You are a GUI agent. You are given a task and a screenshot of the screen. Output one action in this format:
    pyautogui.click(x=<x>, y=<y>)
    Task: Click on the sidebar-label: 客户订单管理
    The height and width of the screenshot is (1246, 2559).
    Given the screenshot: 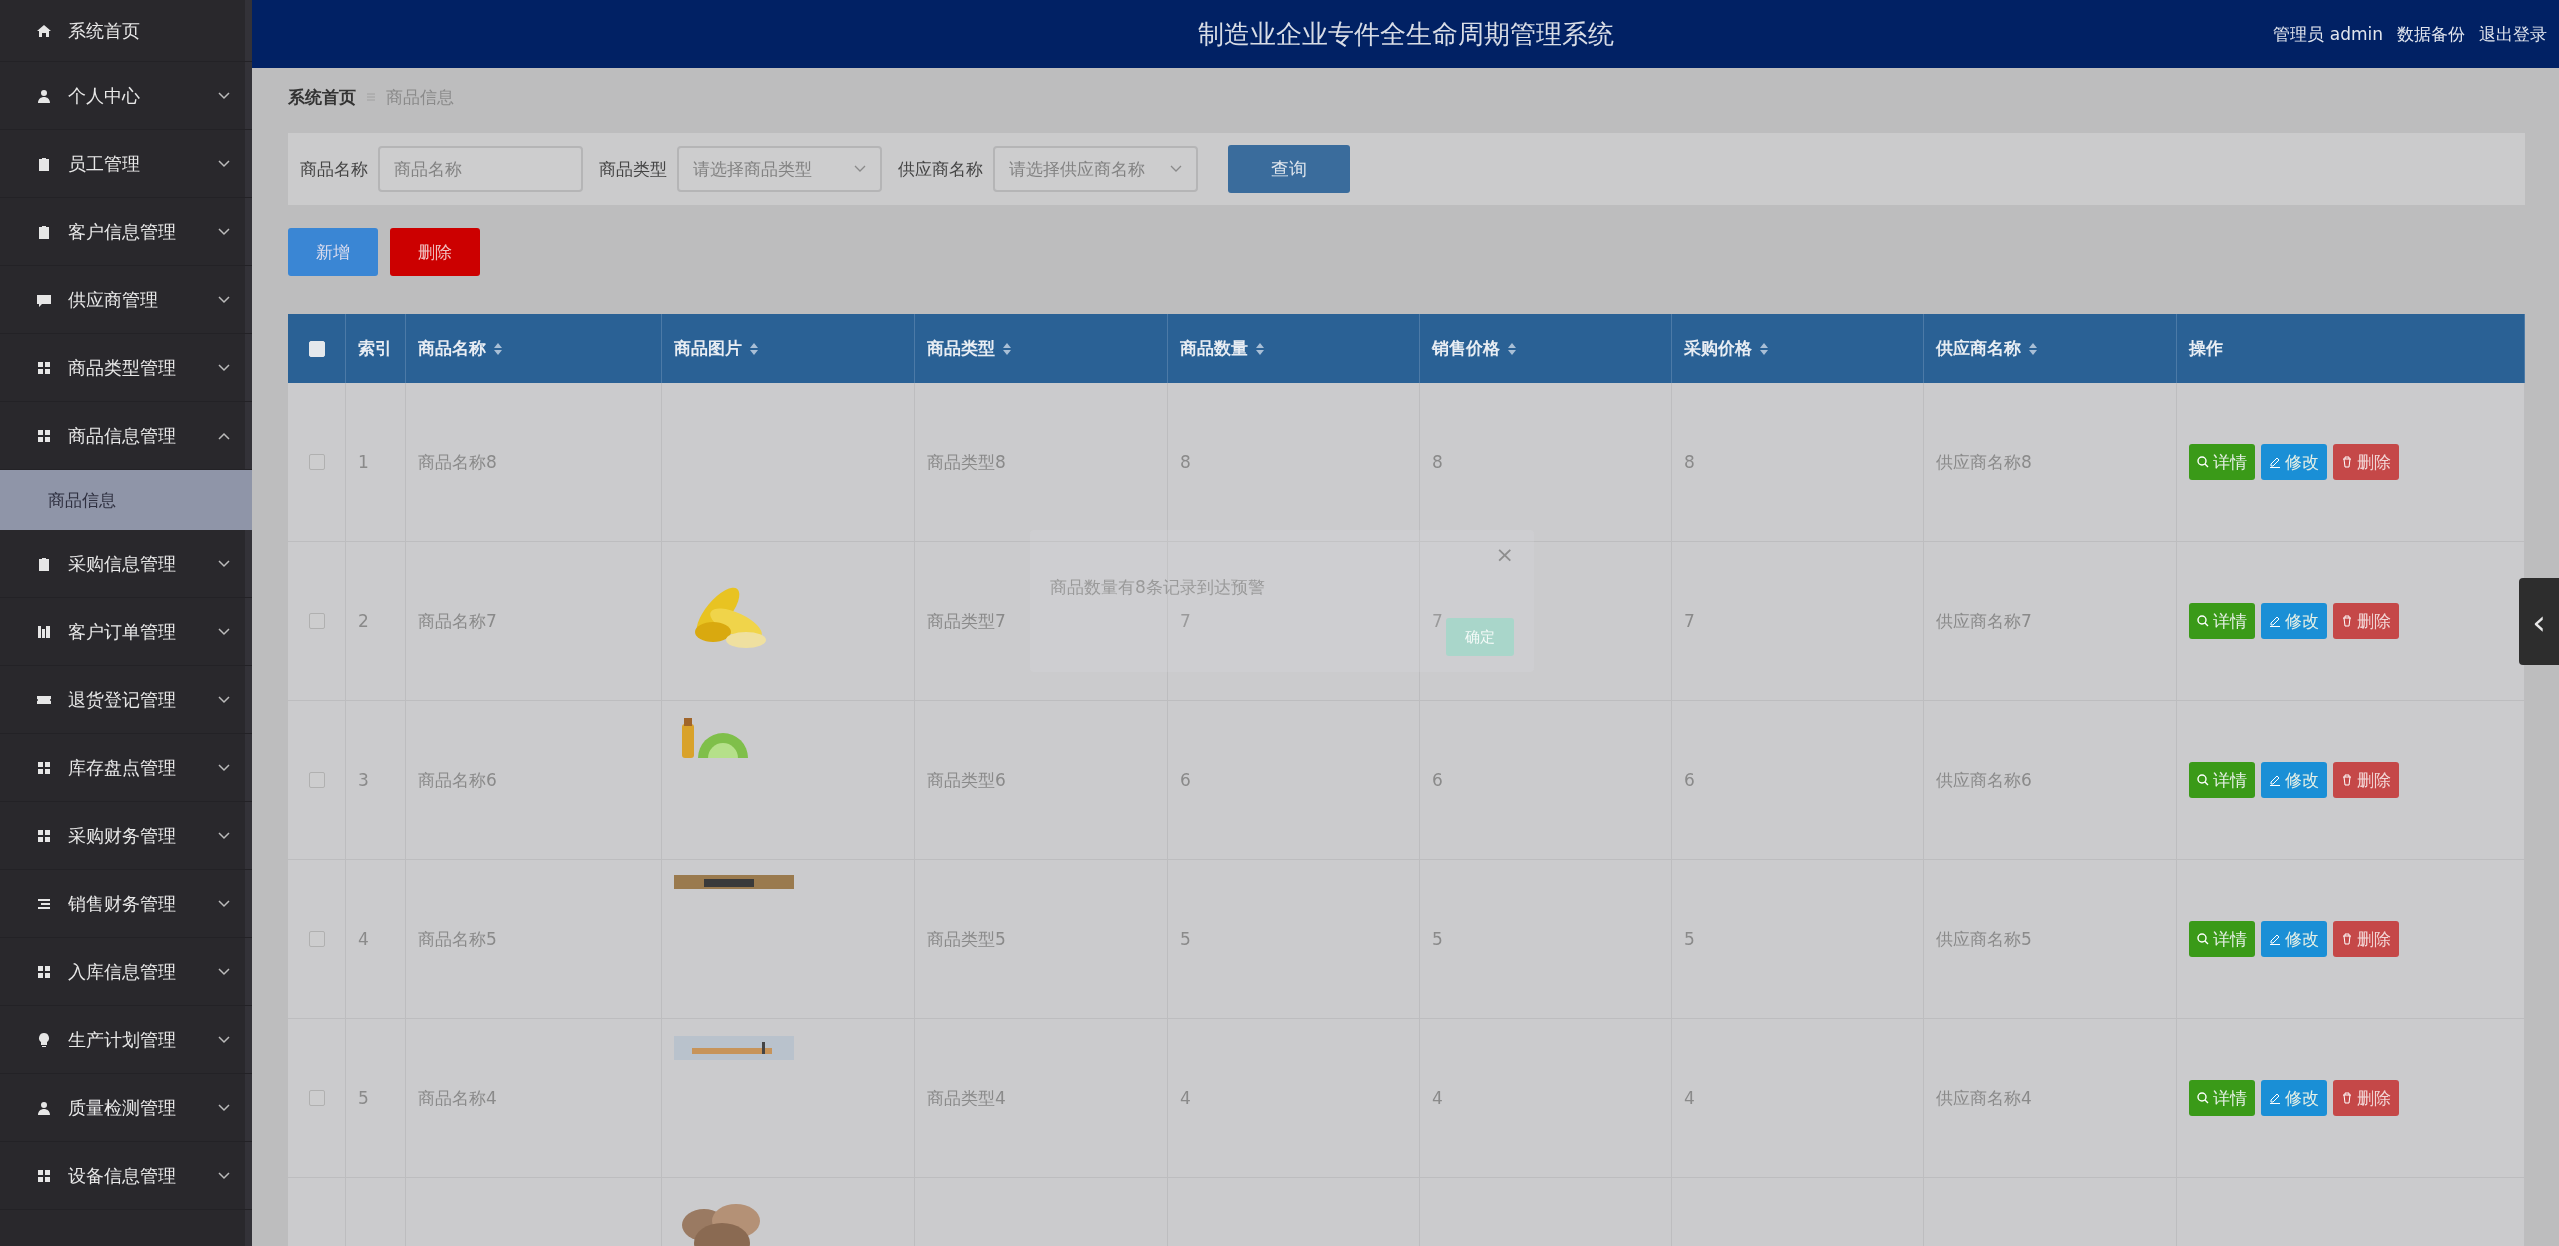 What is the action you would take?
    pyautogui.click(x=122, y=631)
    